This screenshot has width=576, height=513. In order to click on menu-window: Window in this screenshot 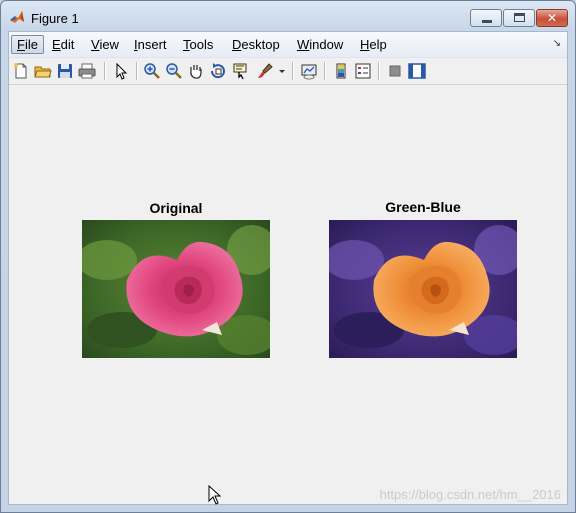, I will do `click(320, 44)`.